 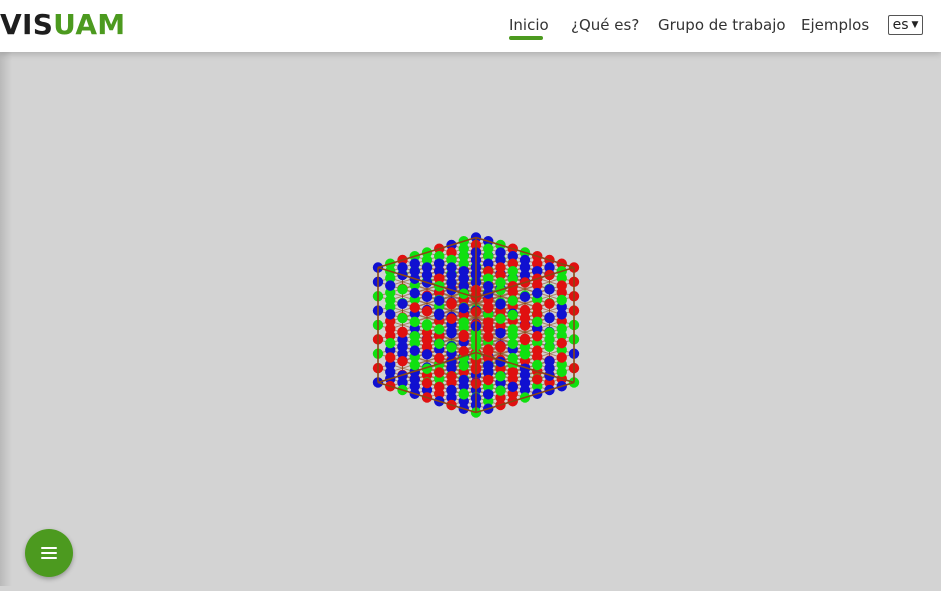 What do you see at coordinates (89, 24) in the screenshot?
I see `logo-part-uam: UAM` at bounding box center [89, 24].